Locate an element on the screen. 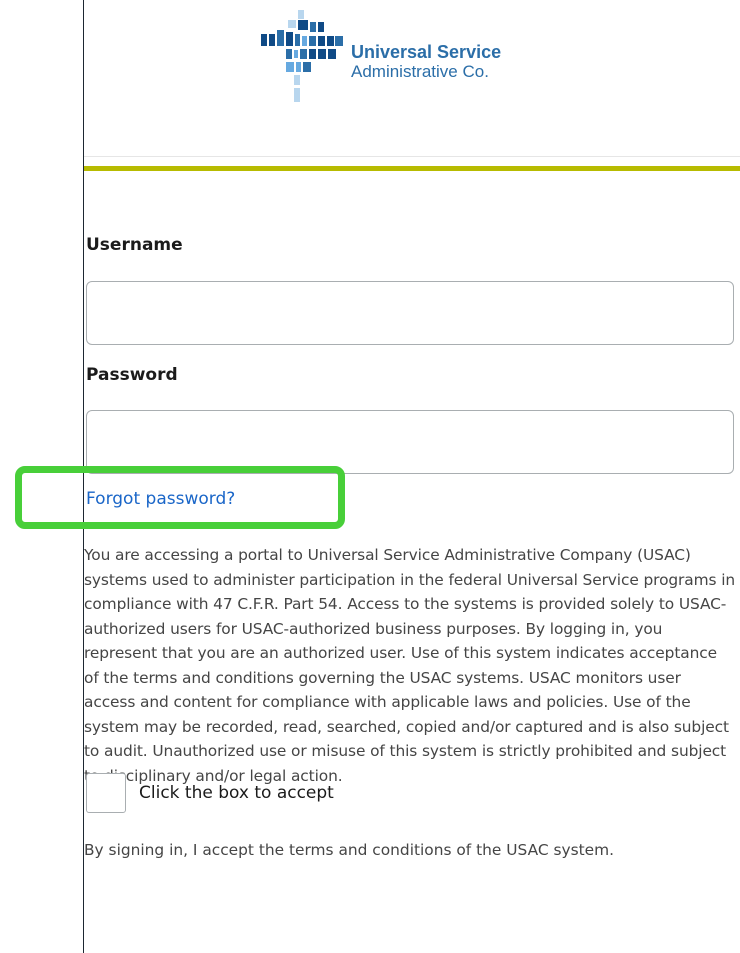 Image resolution: width=740 pixels, height=953 pixels. header: Universal Service Administrative Co. is located at coordinates (412, 78).